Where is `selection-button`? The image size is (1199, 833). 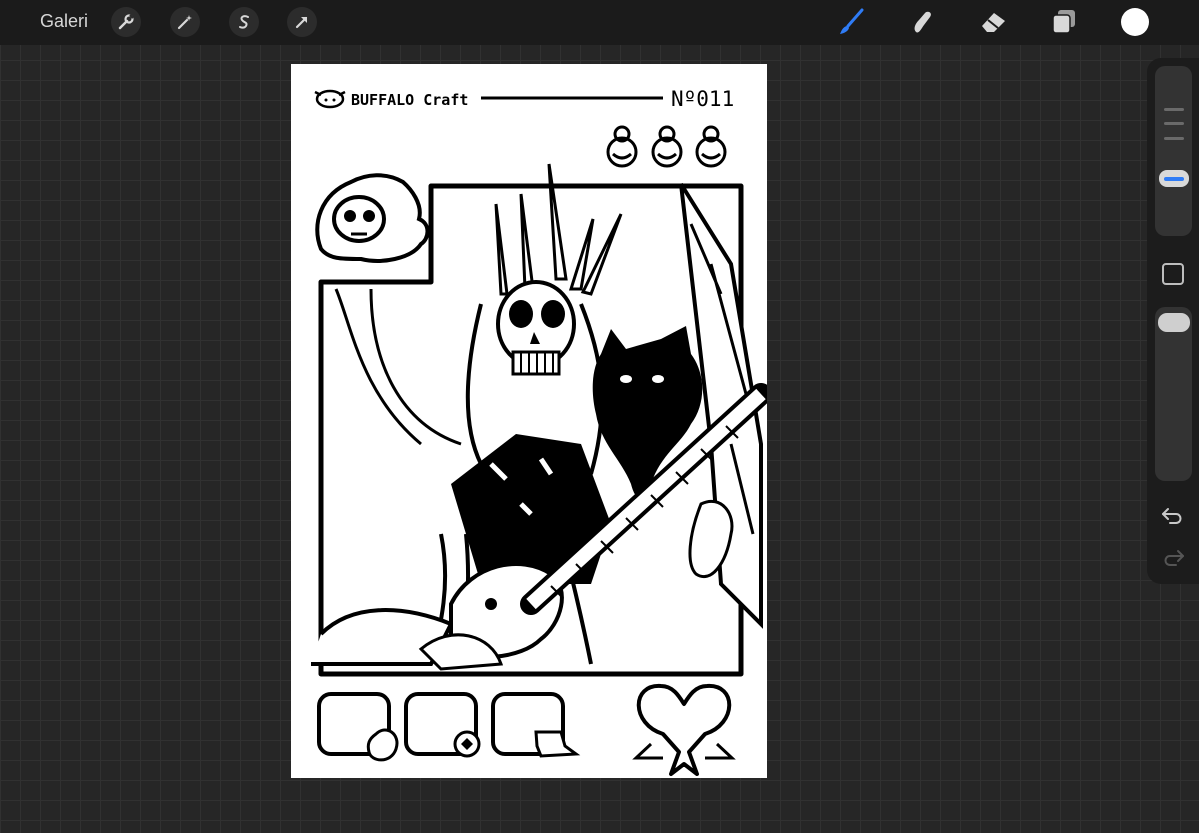 selection-button is located at coordinates (244, 22).